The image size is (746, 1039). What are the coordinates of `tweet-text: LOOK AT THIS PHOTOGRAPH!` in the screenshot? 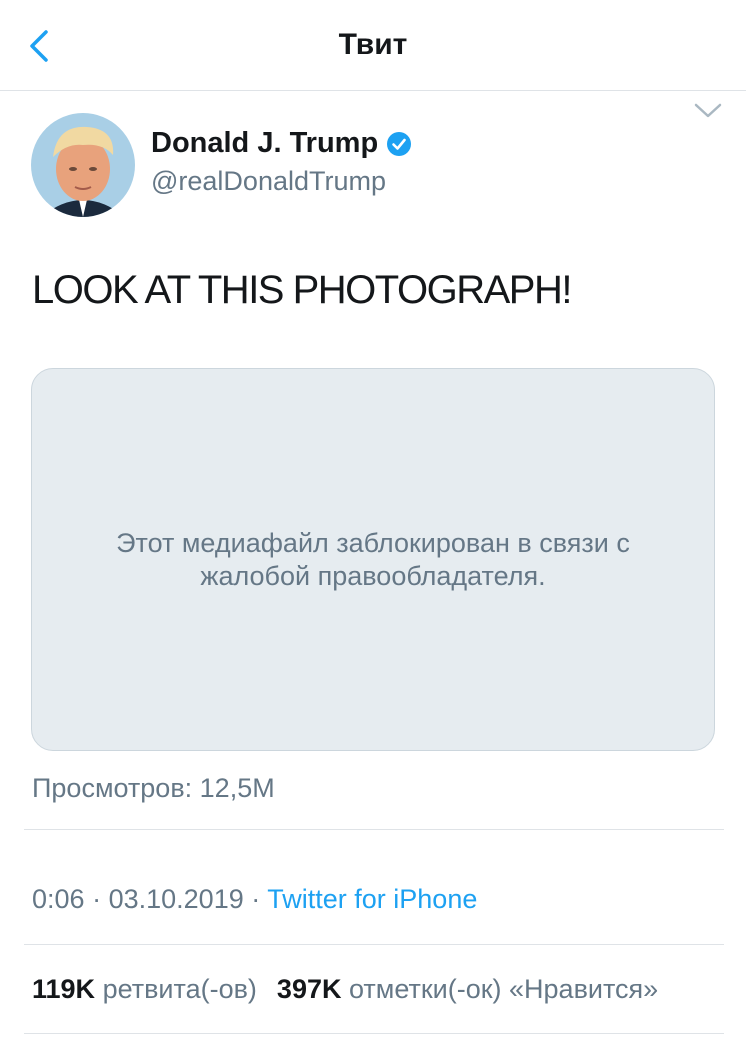 It's located at (302, 290).